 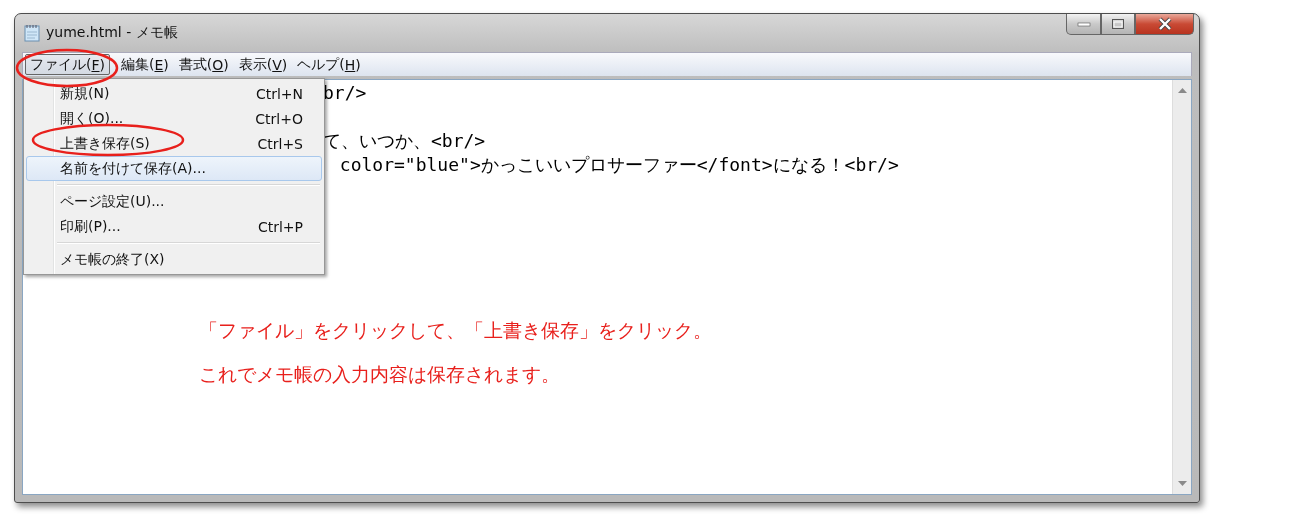 What do you see at coordinates (174, 118) in the screenshot?
I see `menu-option: 開く(O)... Ctrl+O` at bounding box center [174, 118].